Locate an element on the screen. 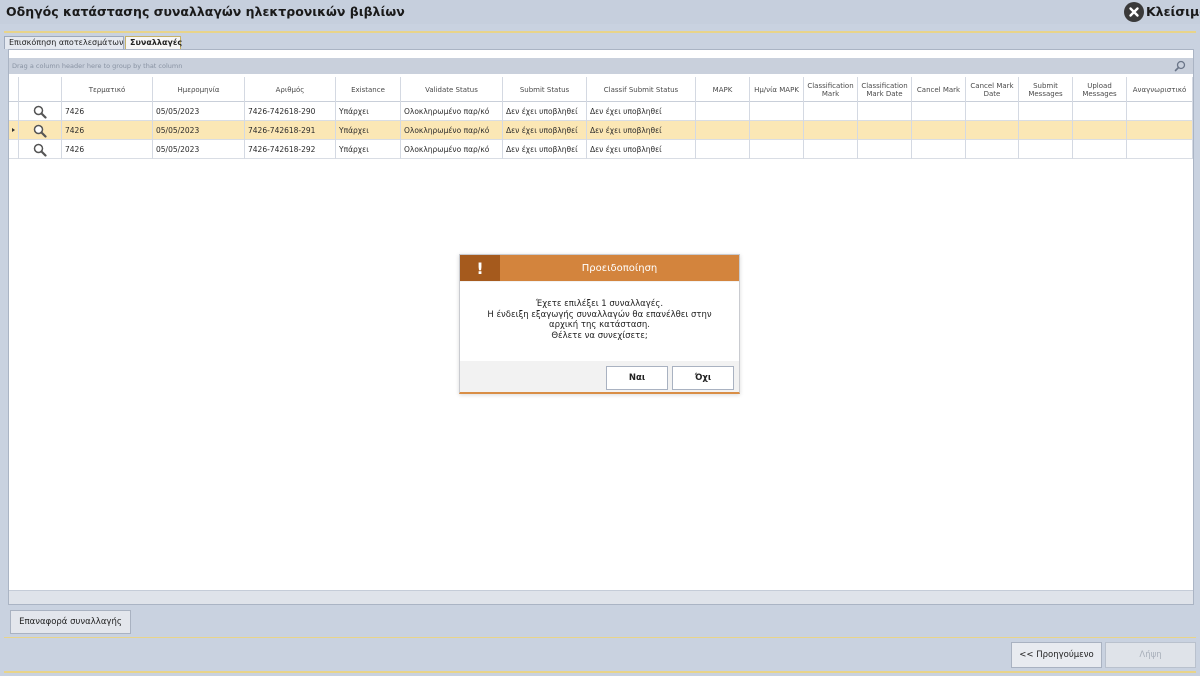 Image resolution: width=1200 pixels, height=676 pixels. header-terminal: Τερματικό is located at coordinates (107, 89).